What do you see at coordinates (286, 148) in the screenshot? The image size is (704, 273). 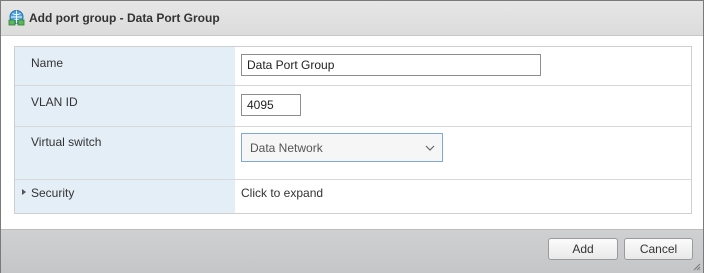 I see `virtual-switch-selected: Data Network` at bounding box center [286, 148].